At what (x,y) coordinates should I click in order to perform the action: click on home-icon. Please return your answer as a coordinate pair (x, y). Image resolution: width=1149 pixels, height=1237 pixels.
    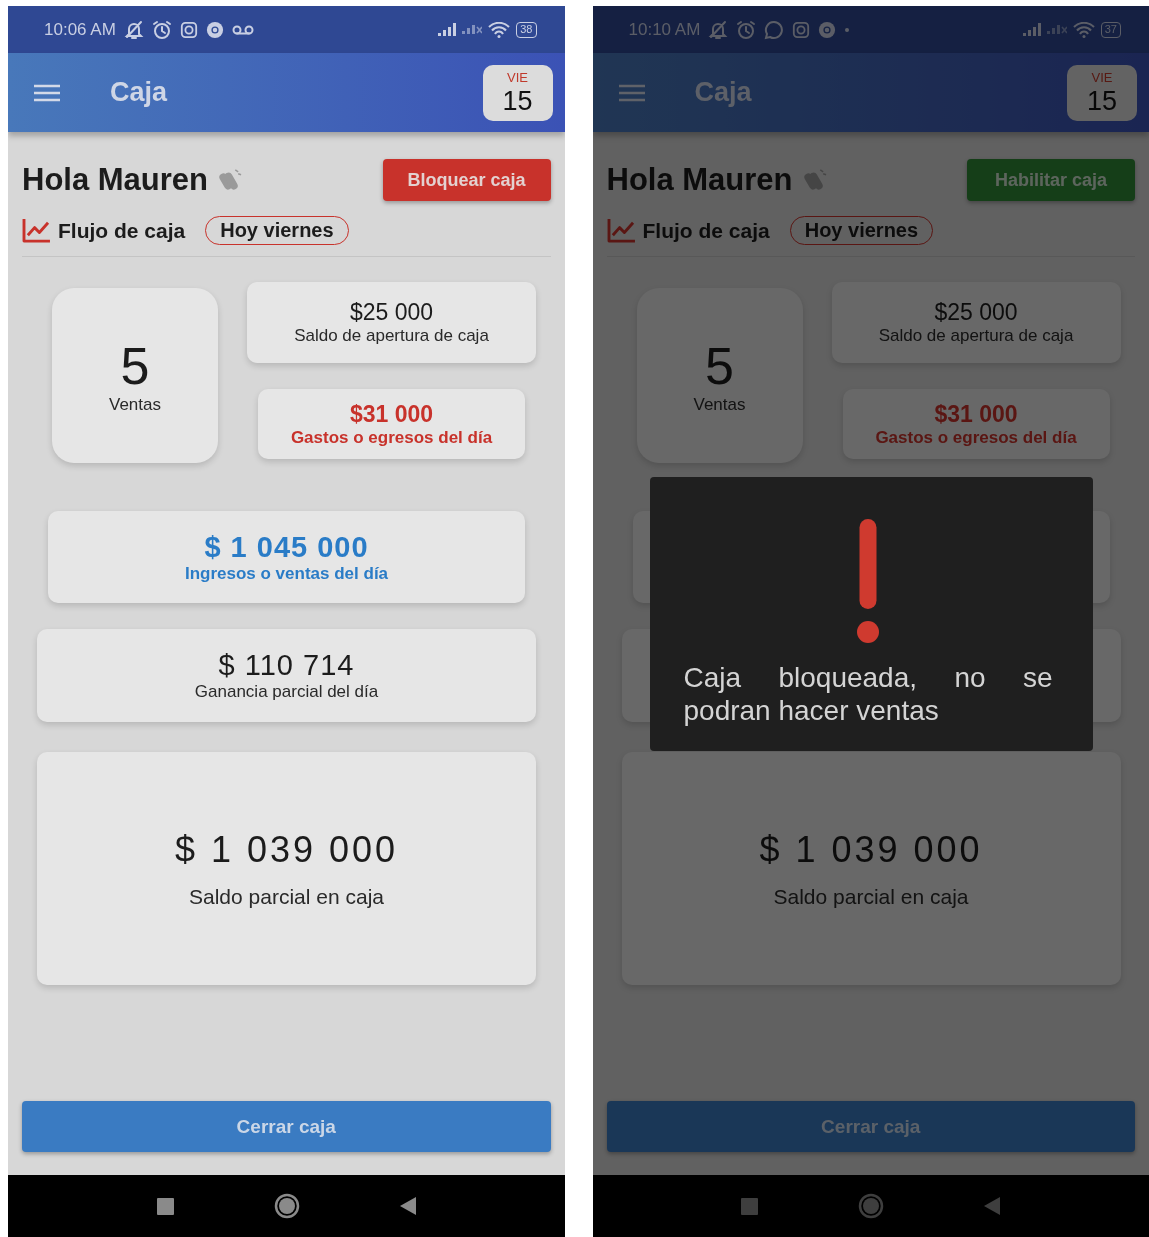
    Looking at the image, I should click on (286, 1206).